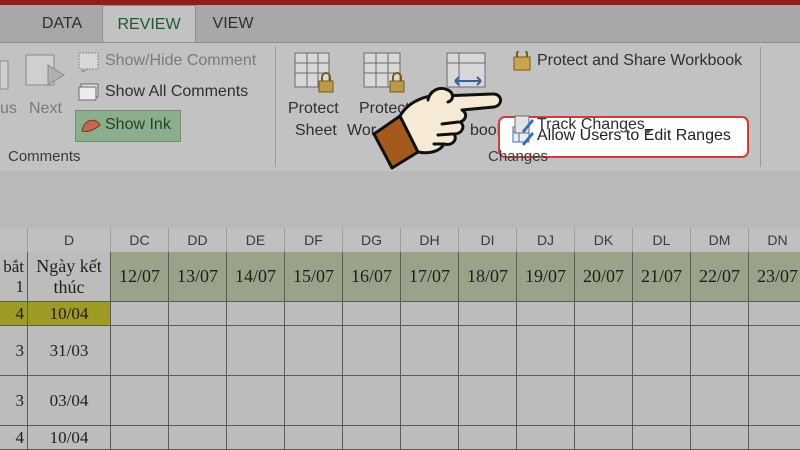  Describe the element at coordinates (69, 277) in the screenshot. I see `end-date-header-cell: Ngày kết thúc` at that location.